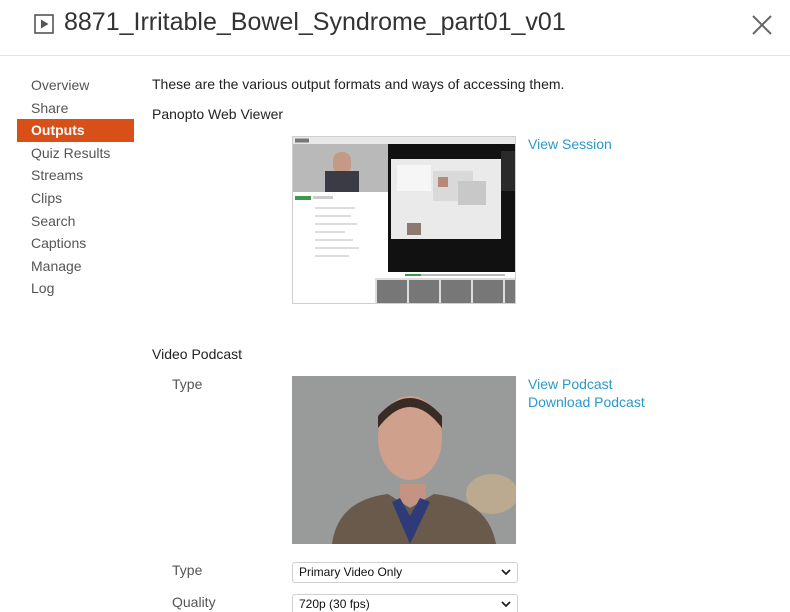 This screenshot has height=612, width=790. I want to click on sidebar-item-captions: Captions, so click(75, 243).